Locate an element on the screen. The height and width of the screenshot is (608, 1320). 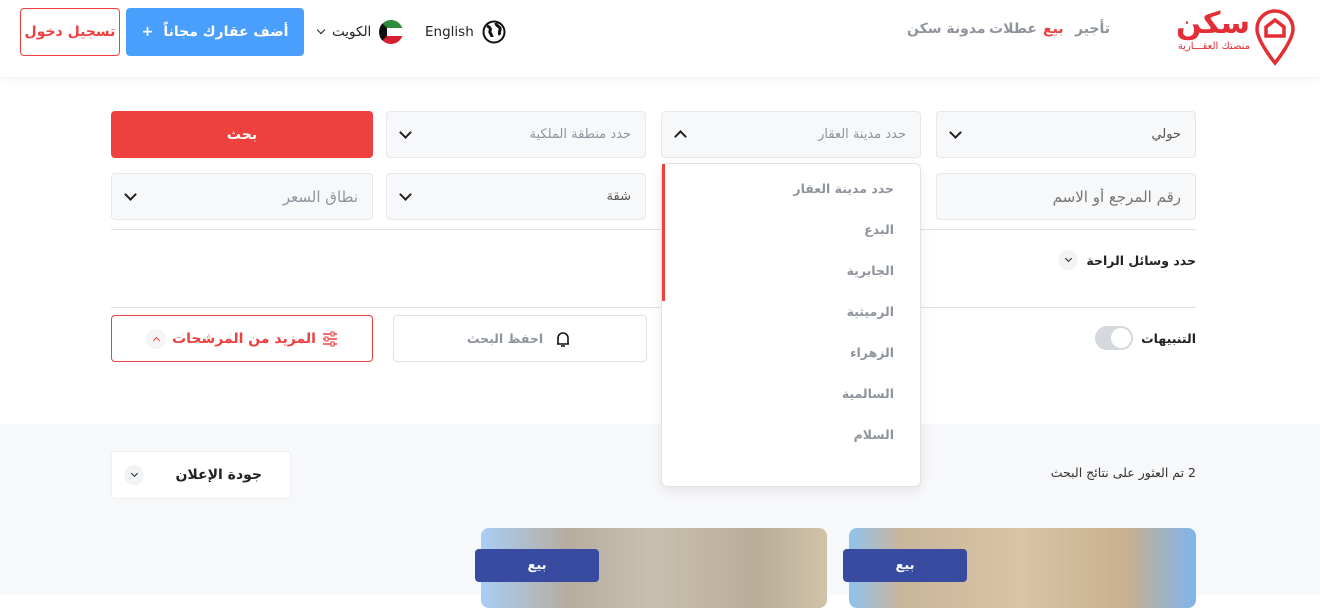
bell-icon is located at coordinates (563, 339).